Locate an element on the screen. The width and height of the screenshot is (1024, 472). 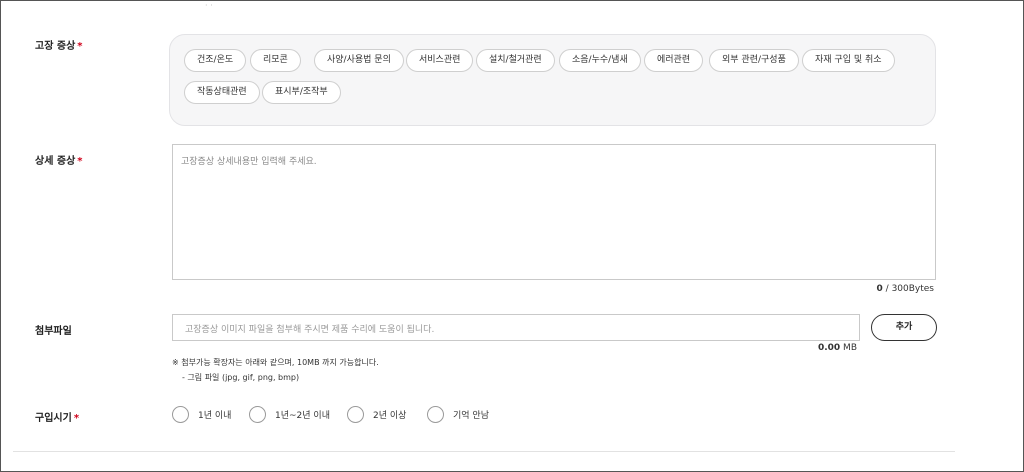
attachment-input: 고장증상 이미지 파일을 첨부해 주시면 제품 수리에 도움이 됩니다. is located at coordinates (516, 327).